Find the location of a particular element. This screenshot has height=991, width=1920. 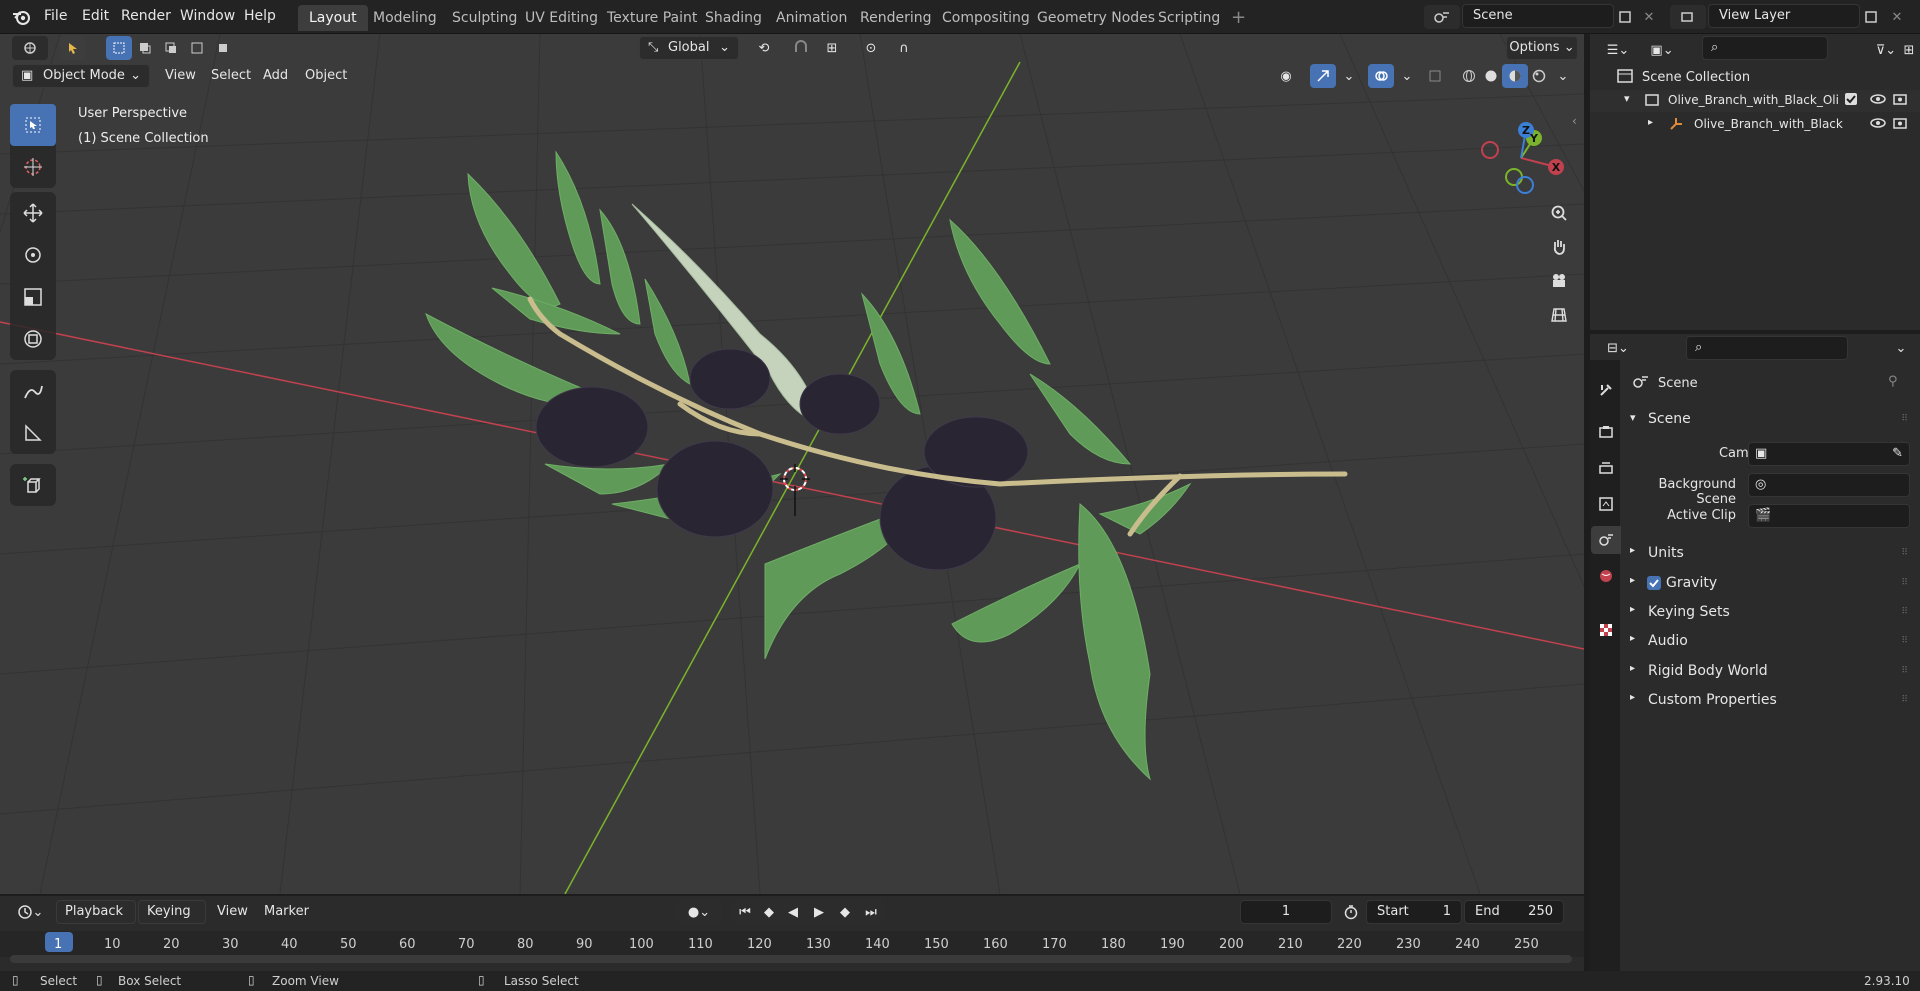

perspective-toggle-icon is located at coordinates (1559, 315).